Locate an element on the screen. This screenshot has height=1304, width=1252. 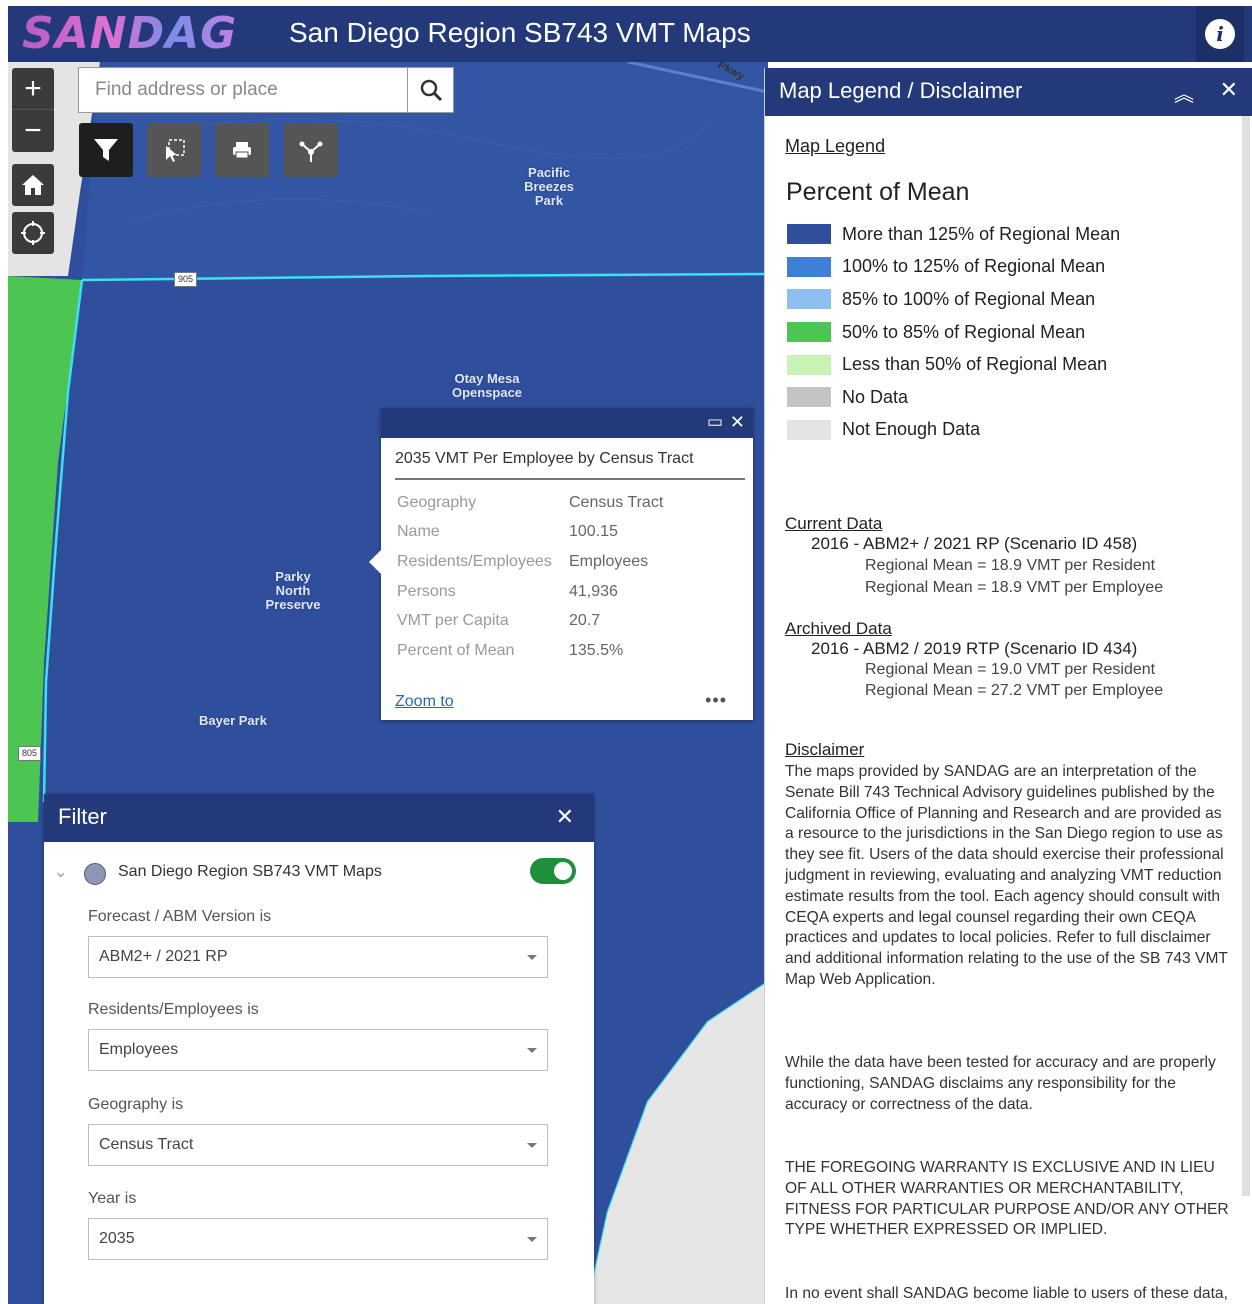
filter-widget-button is located at coordinates (106, 150).